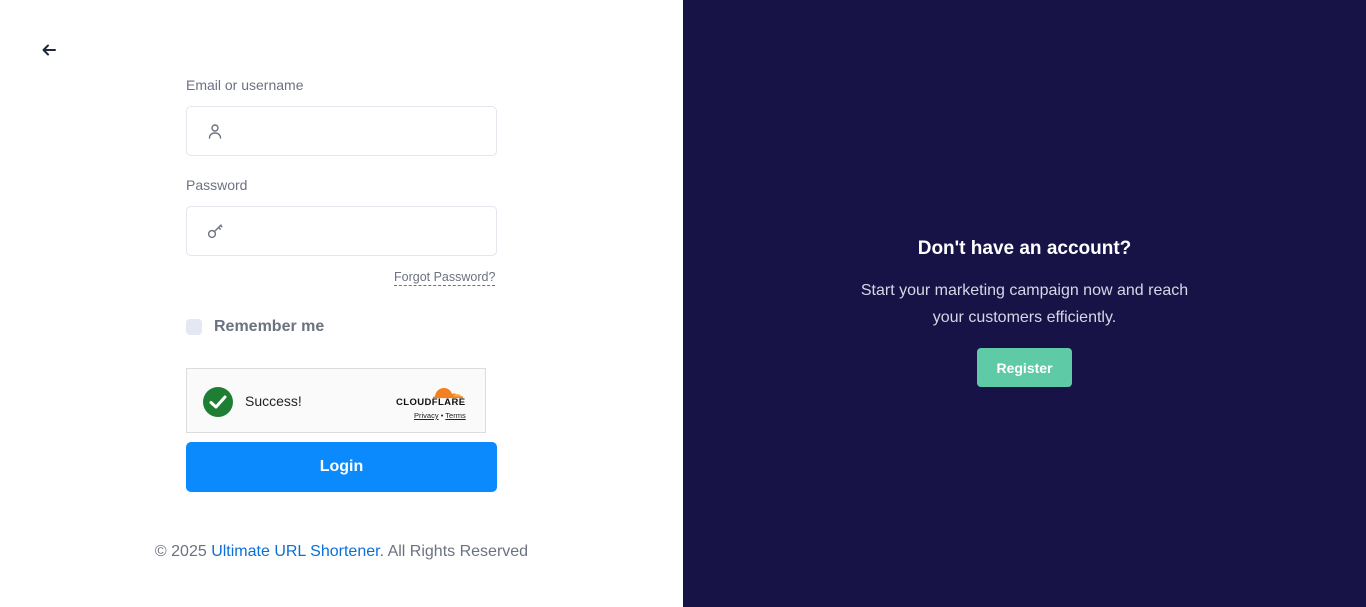  I want to click on terms-link: Terms, so click(455, 415).